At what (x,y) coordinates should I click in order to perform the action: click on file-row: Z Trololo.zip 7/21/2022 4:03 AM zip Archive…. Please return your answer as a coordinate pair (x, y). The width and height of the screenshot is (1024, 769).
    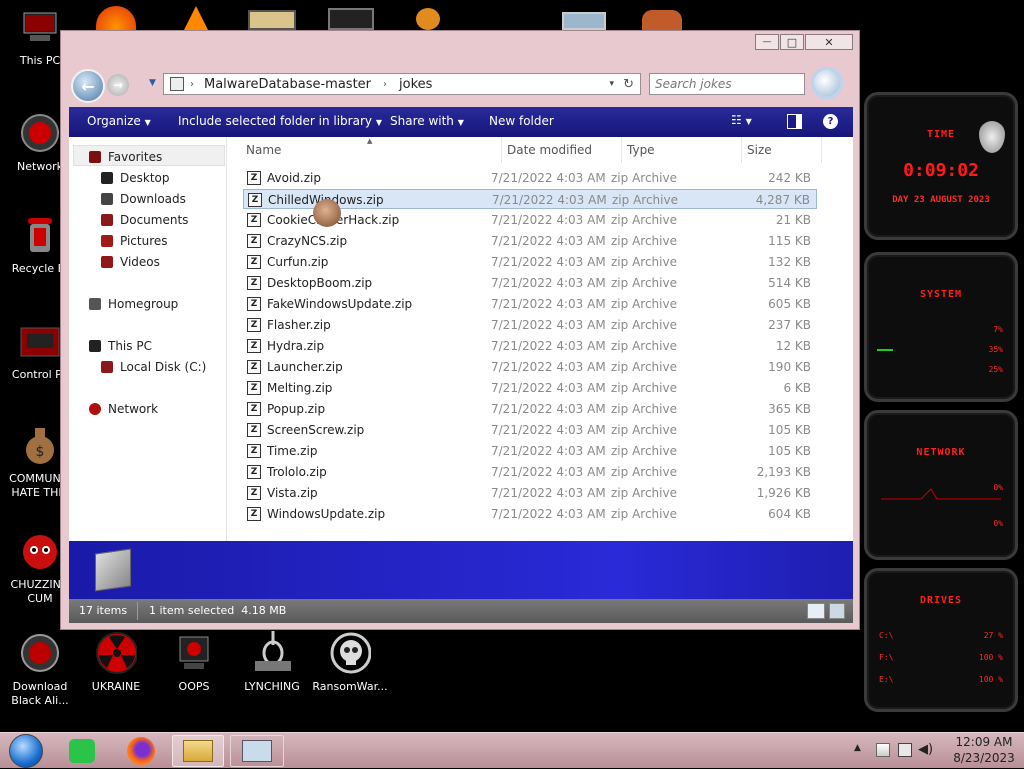
    Looking at the image, I should click on (530, 472).